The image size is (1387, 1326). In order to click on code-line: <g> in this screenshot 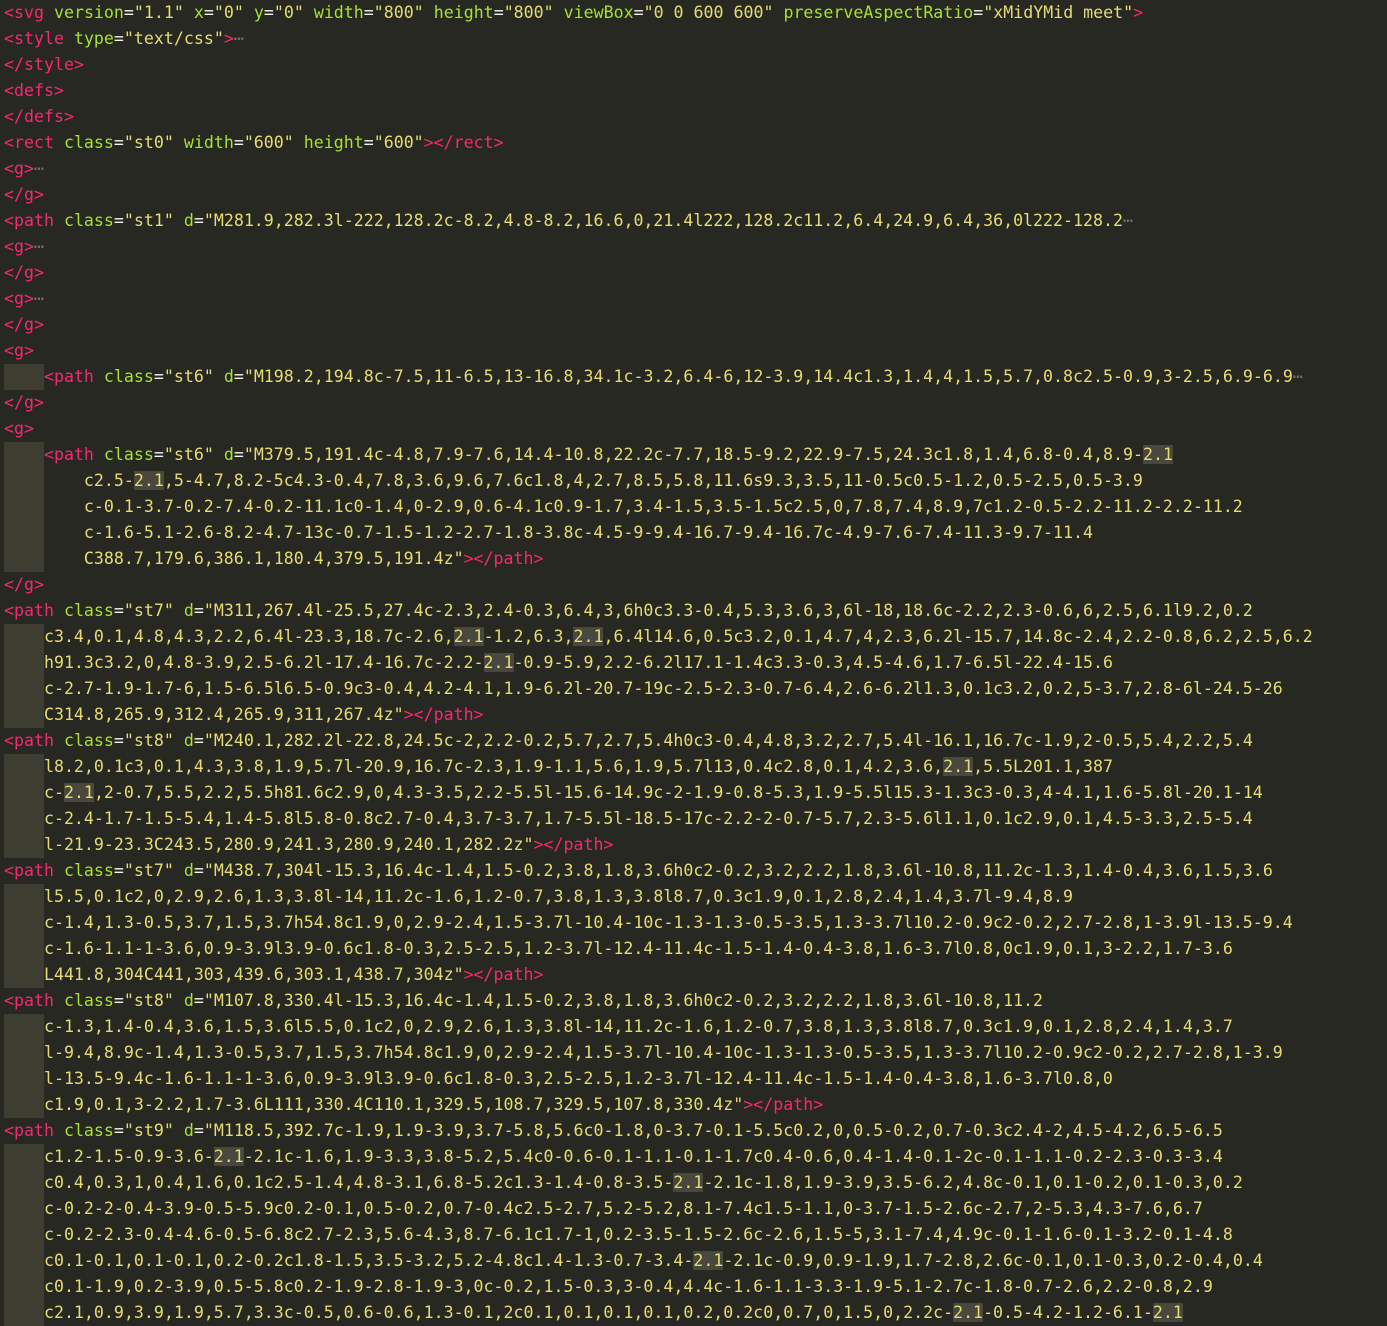, I will do `click(19, 351)`.